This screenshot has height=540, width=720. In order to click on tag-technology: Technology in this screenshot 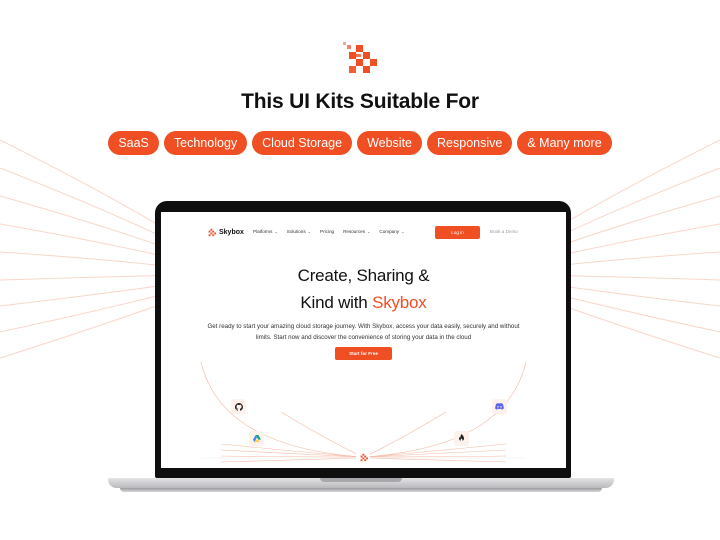, I will do `click(205, 143)`.